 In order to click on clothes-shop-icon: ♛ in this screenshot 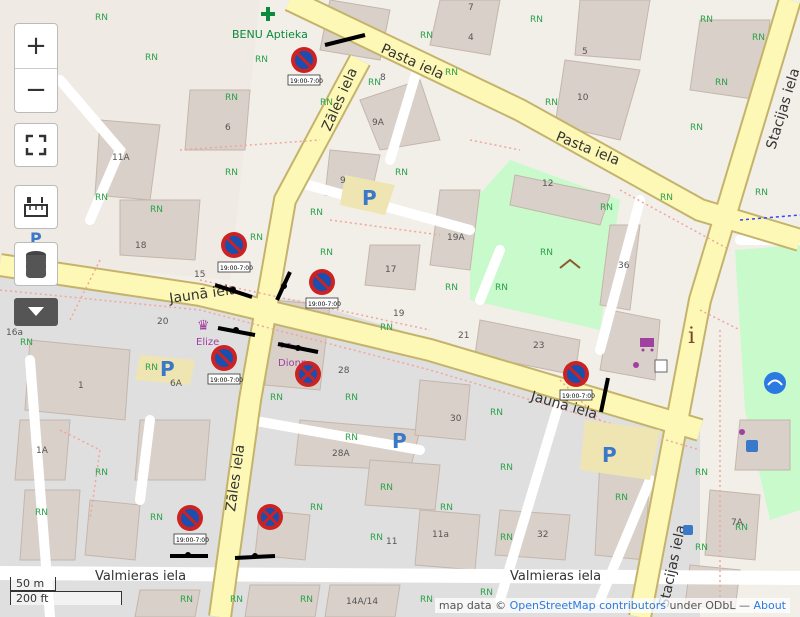, I will do `click(203, 326)`.